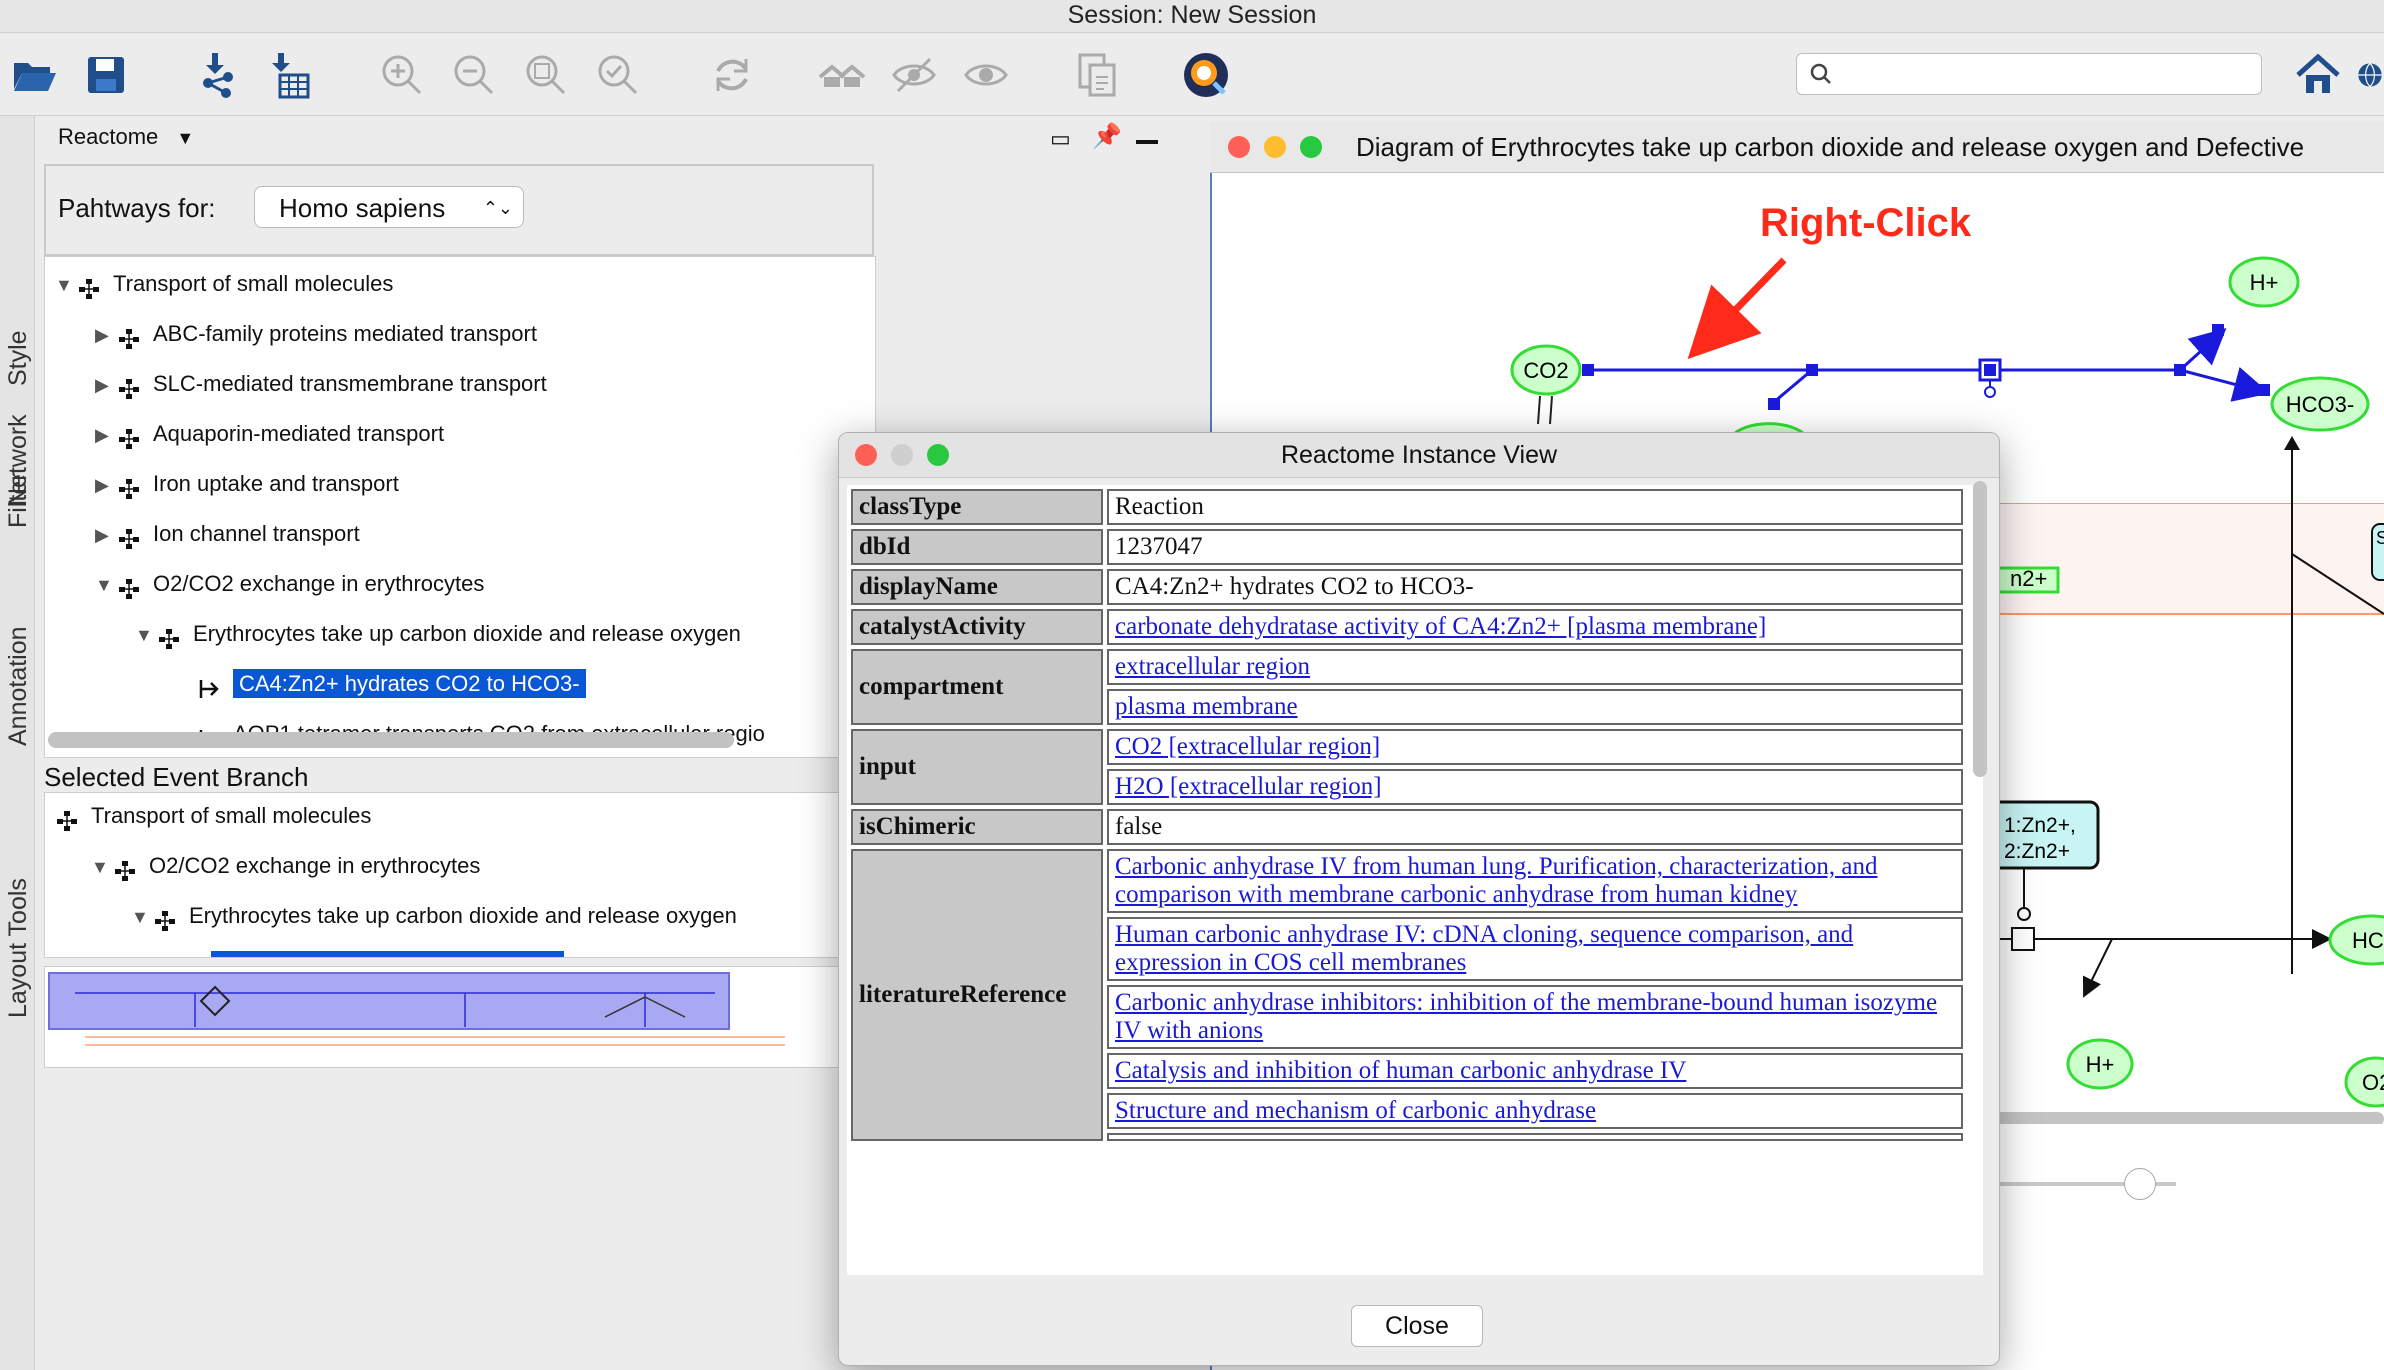 Image resolution: width=2384 pixels, height=1370 pixels. What do you see at coordinates (224, 284) in the screenshot?
I see `tree-row: ▼ Transport of small molecules` at bounding box center [224, 284].